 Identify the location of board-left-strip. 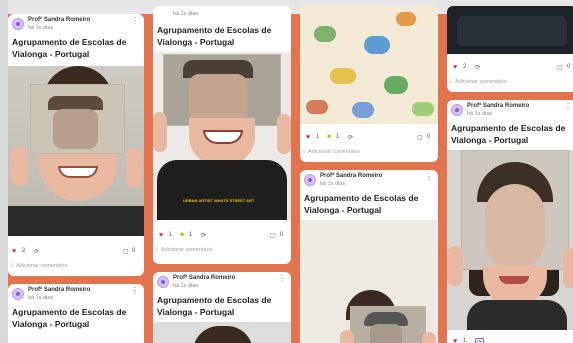
(4, 171).